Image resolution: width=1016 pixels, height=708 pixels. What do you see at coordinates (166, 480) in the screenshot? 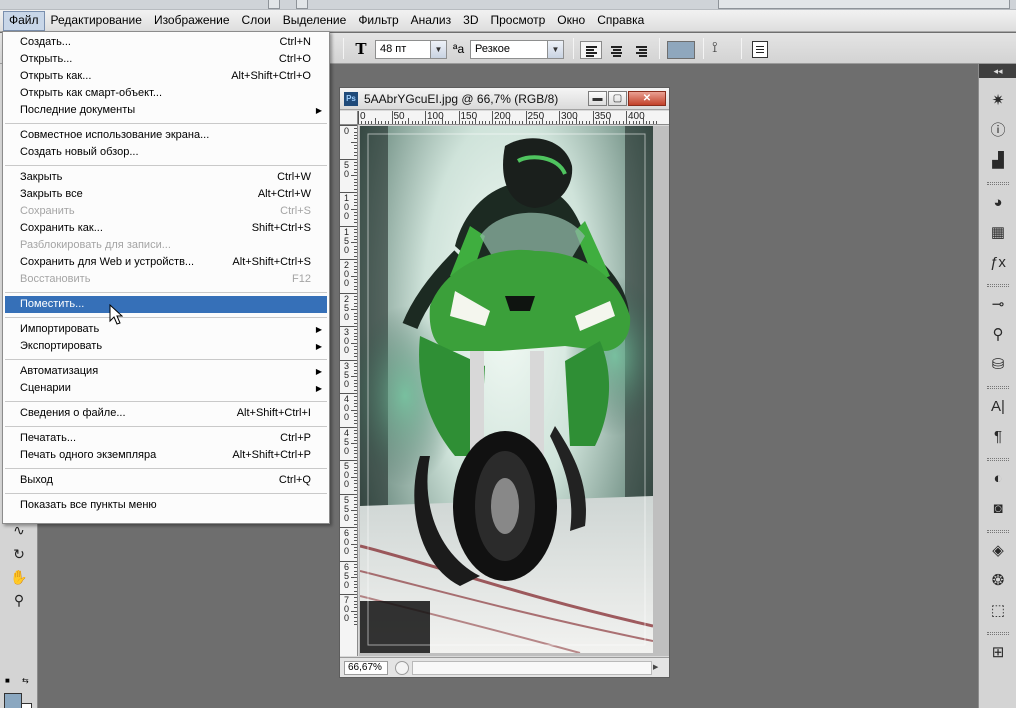
I see `file-menu-item: Выход Ctrl+Q` at bounding box center [166, 480].